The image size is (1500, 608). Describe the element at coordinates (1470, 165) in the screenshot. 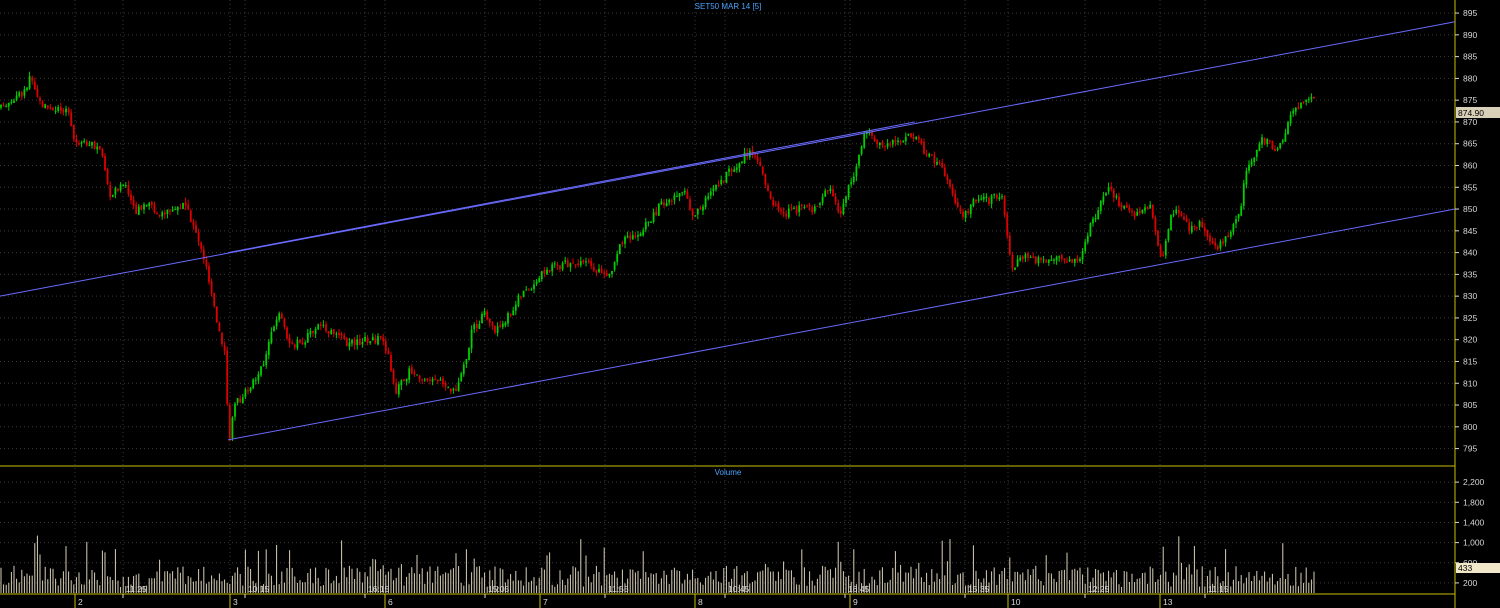

I see `price-tick-label: 860` at that location.